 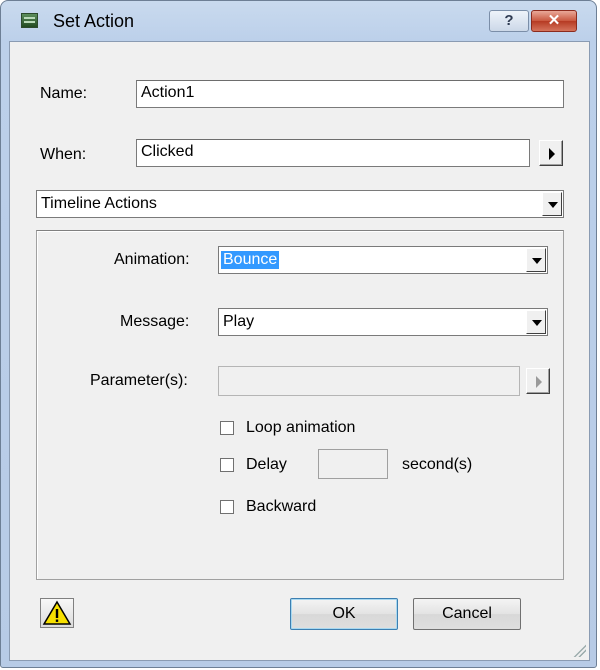 I want to click on delay-seconds-input, so click(x=353, y=464).